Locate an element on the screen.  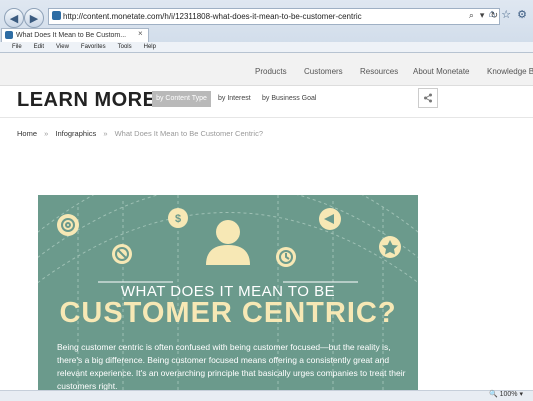
filter-interest: by Interest is located at coordinates (234, 98).